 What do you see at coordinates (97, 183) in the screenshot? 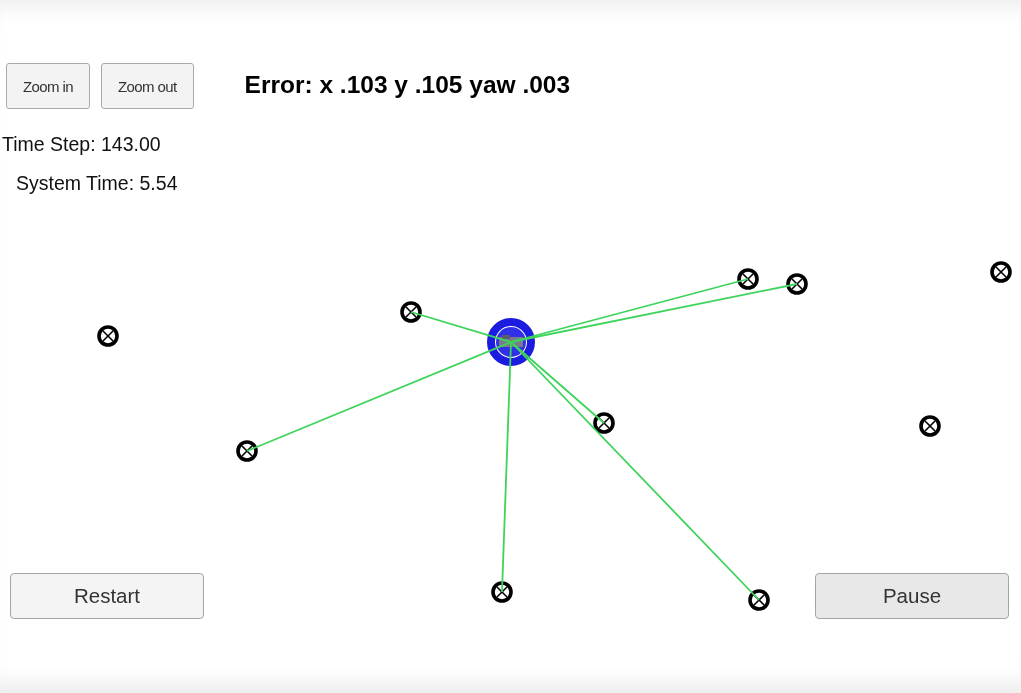
I see `system-time-text: System Time: 5.54` at bounding box center [97, 183].